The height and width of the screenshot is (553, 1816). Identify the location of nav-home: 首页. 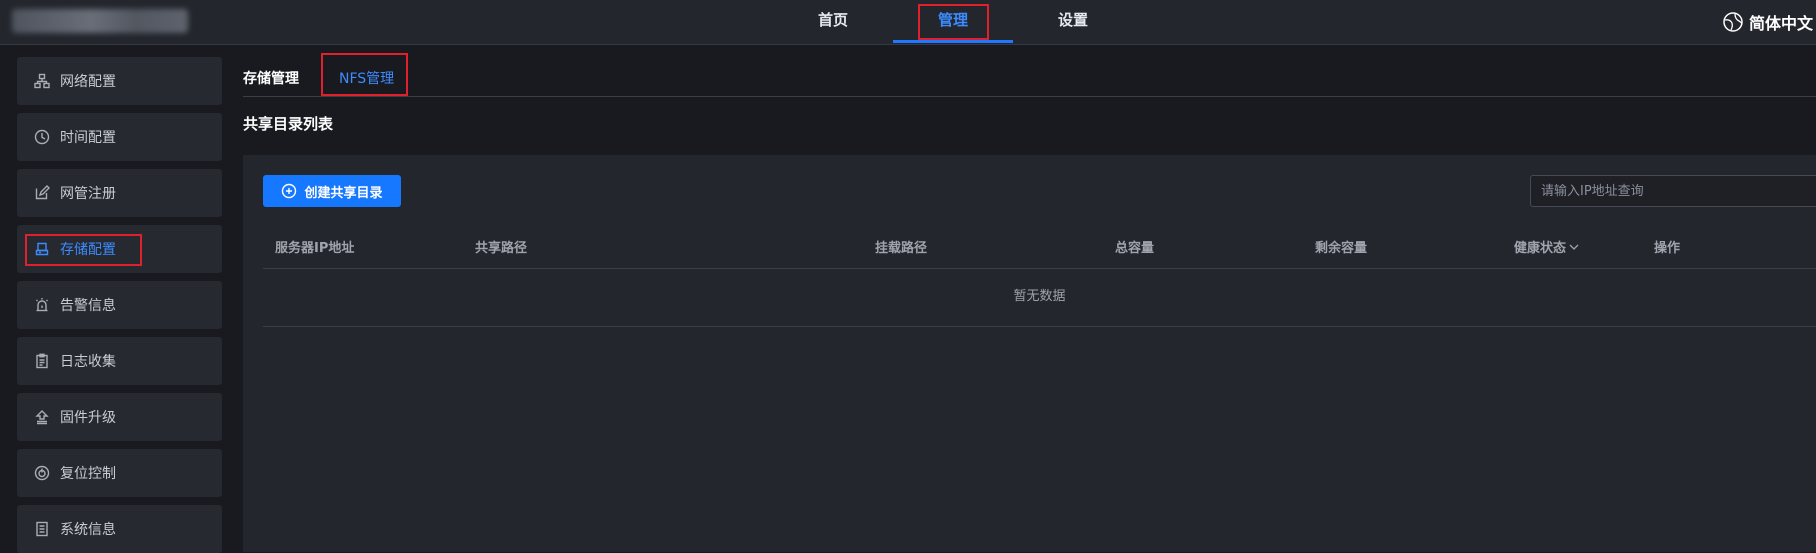
(833, 22).